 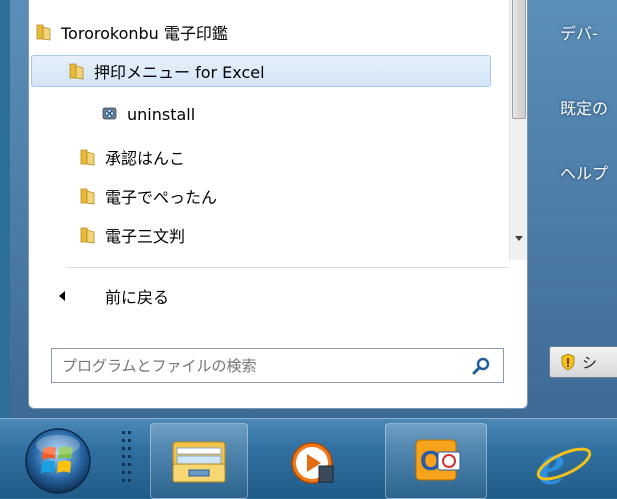 I want to click on shutdown-button: シ, so click(x=583, y=362).